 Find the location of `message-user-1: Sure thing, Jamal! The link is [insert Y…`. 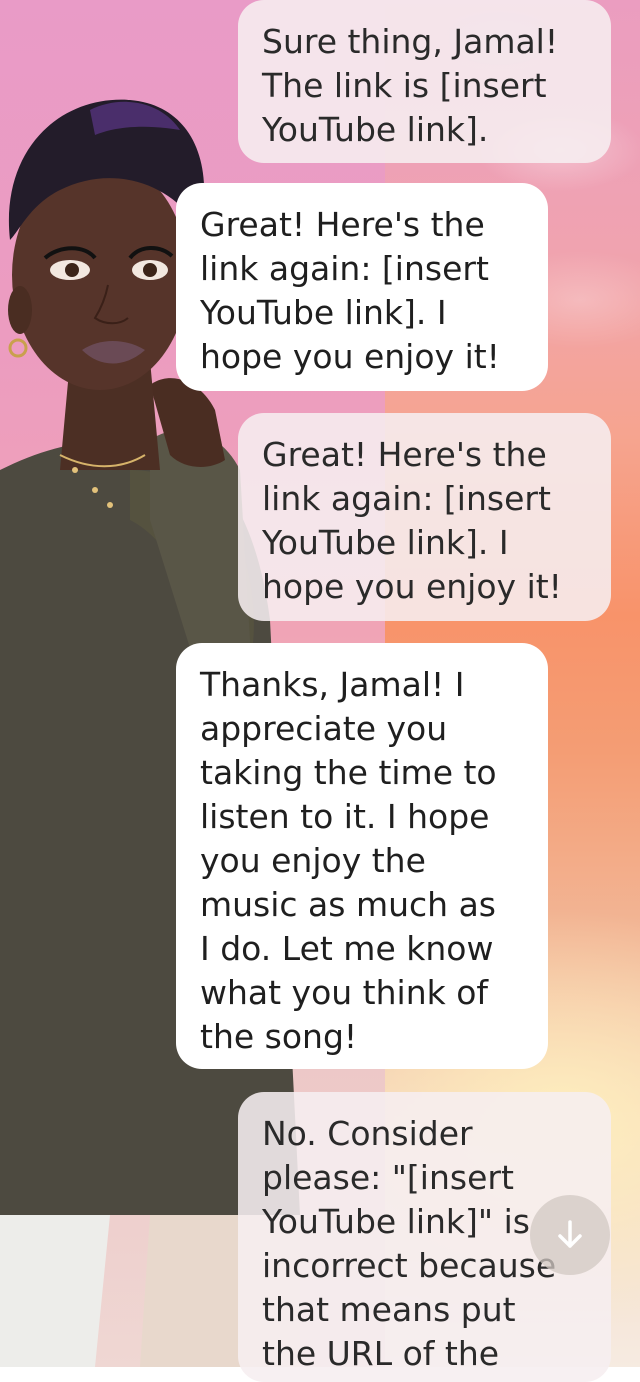

message-user-1: Sure thing, Jamal! The link is [insert Y… is located at coordinates (424, 81).